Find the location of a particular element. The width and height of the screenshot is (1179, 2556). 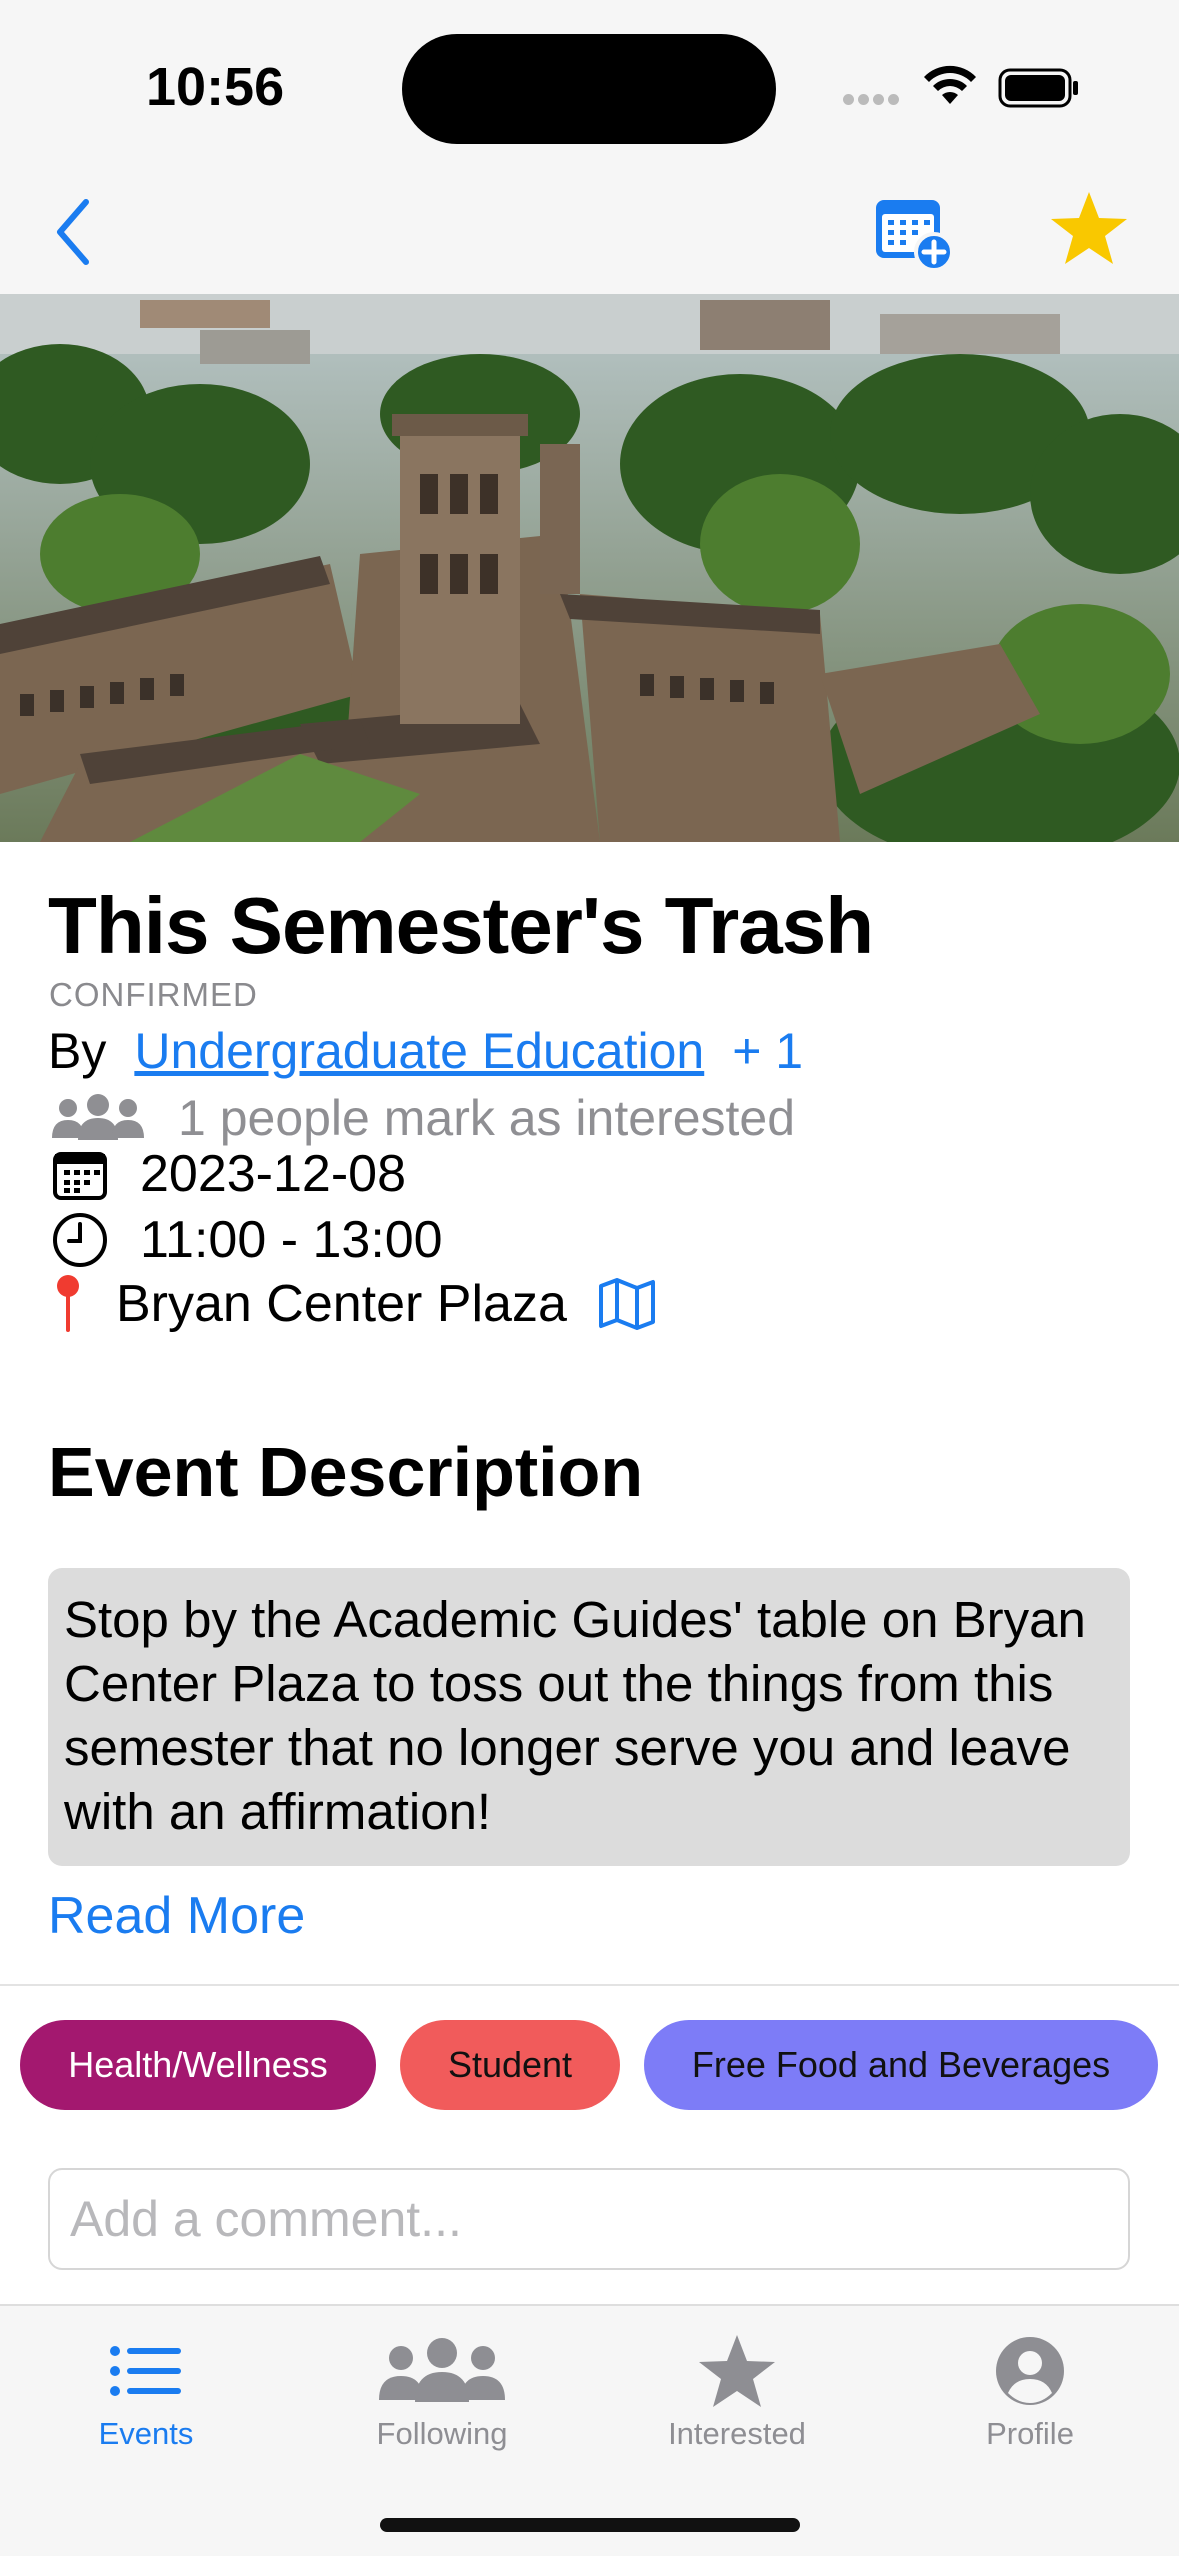

description-heading: Event Description is located at coordinates (346, 1472).